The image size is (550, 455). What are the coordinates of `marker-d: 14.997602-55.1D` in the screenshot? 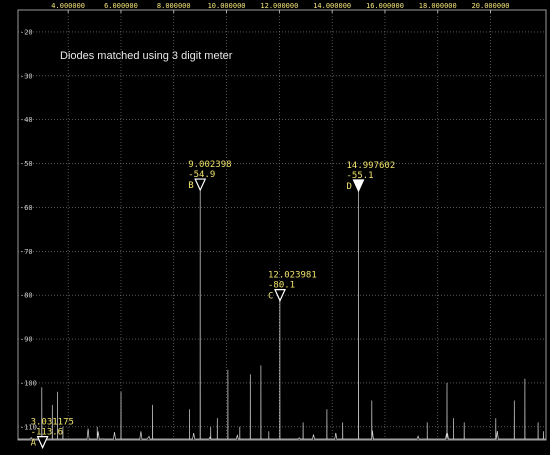 It's located at (370, 177).